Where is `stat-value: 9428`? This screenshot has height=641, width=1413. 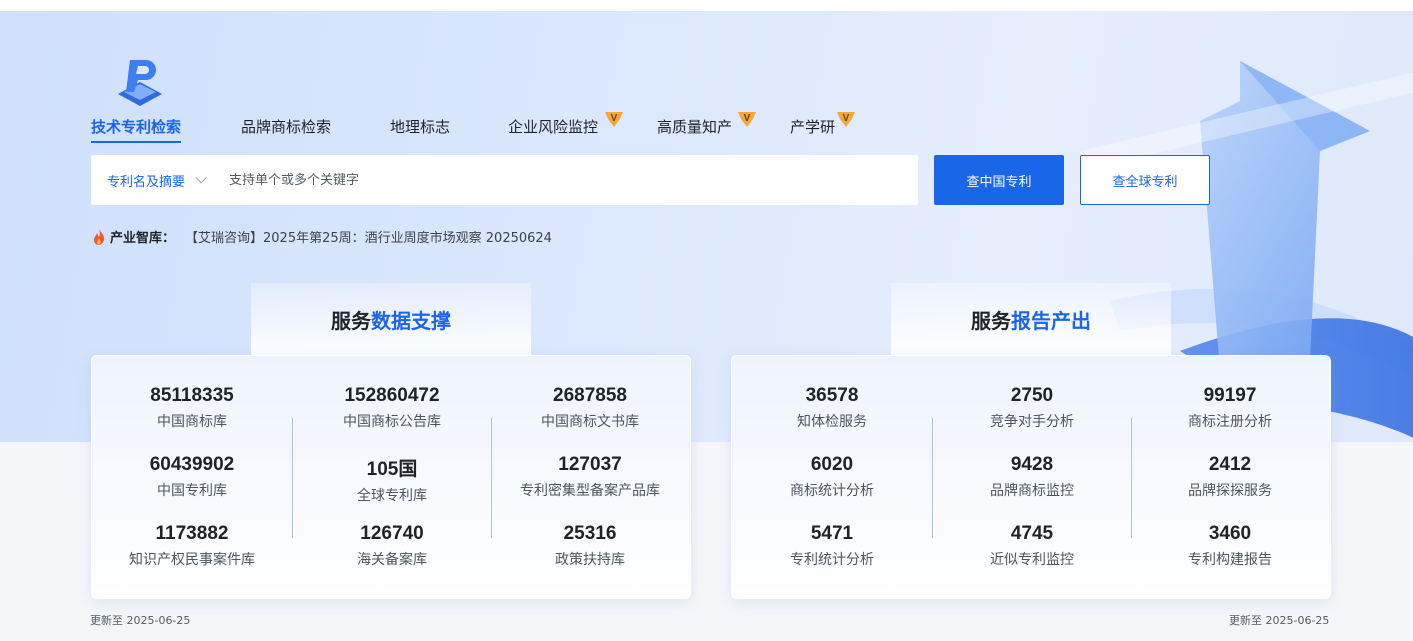 stat-value: 9428 is located at coordinates (1032, 464).